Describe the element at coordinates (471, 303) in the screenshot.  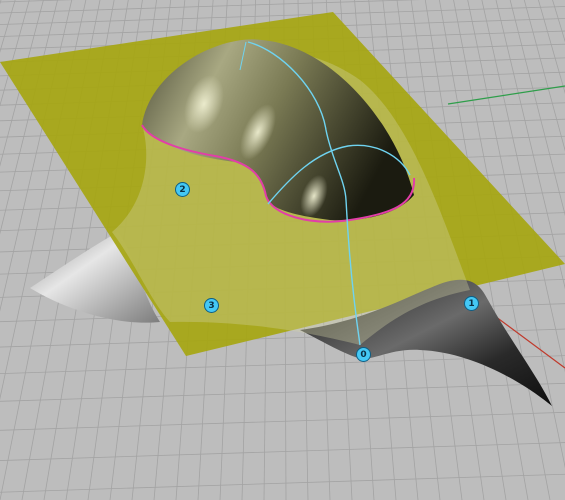
I see `control-point-marker-1: 1` at that location.